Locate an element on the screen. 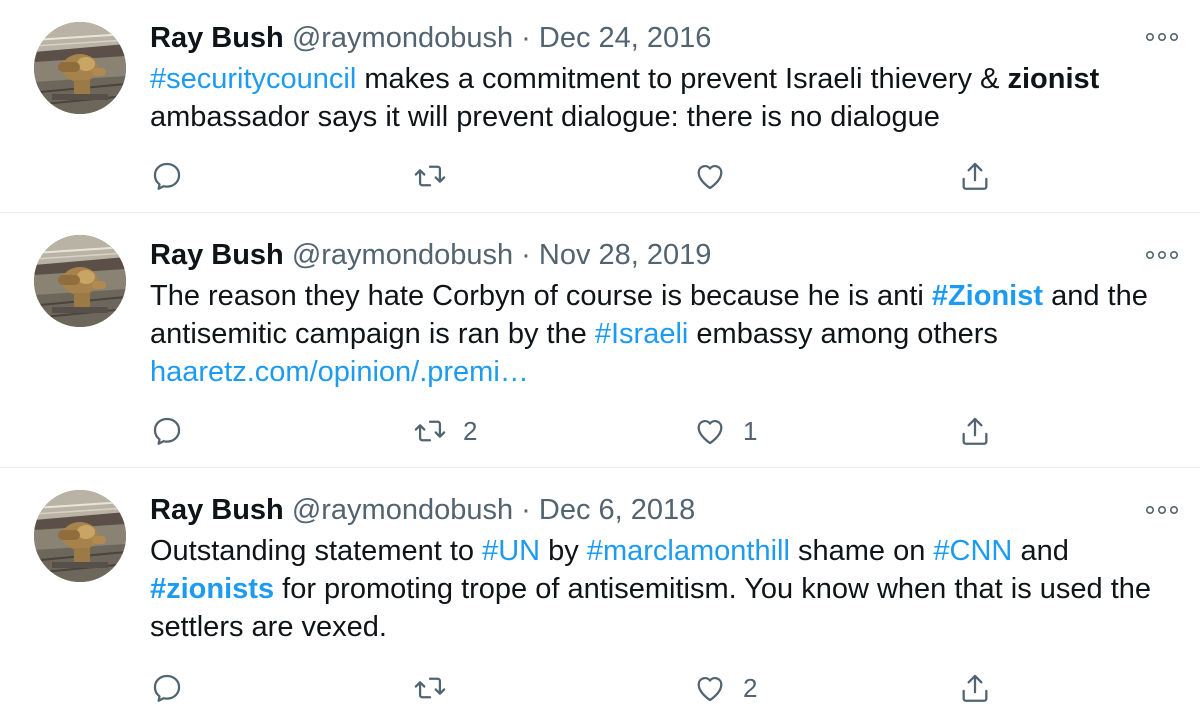 This screenshot has height=721, width=1200. hashtag-link: #Zionist is located at coordinates (987, 296).